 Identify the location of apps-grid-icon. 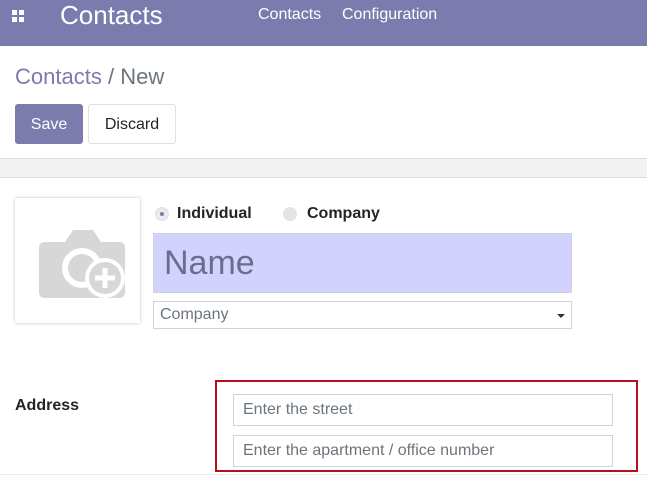
(18, 16).